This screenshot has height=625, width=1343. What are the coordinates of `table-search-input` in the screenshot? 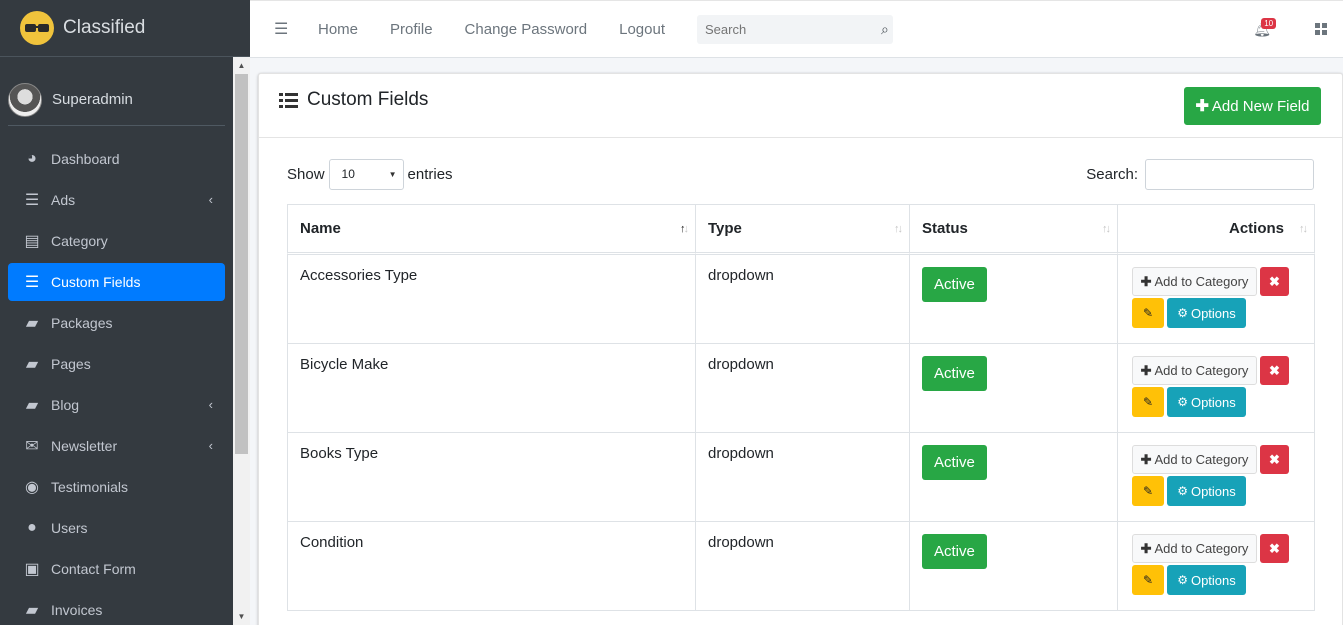 It's located at (1229, 174).